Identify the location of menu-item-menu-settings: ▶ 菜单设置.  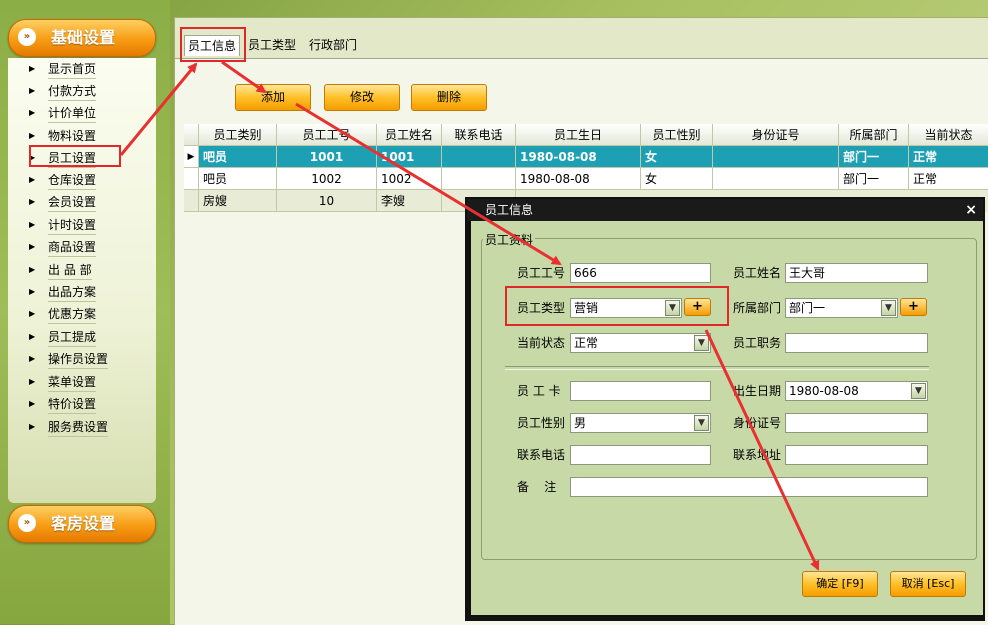
(84, 382).